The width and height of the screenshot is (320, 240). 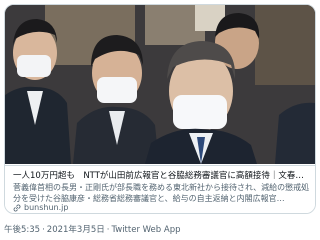 I want to click on tweet-footer: 午後5:35 · 2021年3月5日 · Twitter Web App, so click(x=92, y=230).